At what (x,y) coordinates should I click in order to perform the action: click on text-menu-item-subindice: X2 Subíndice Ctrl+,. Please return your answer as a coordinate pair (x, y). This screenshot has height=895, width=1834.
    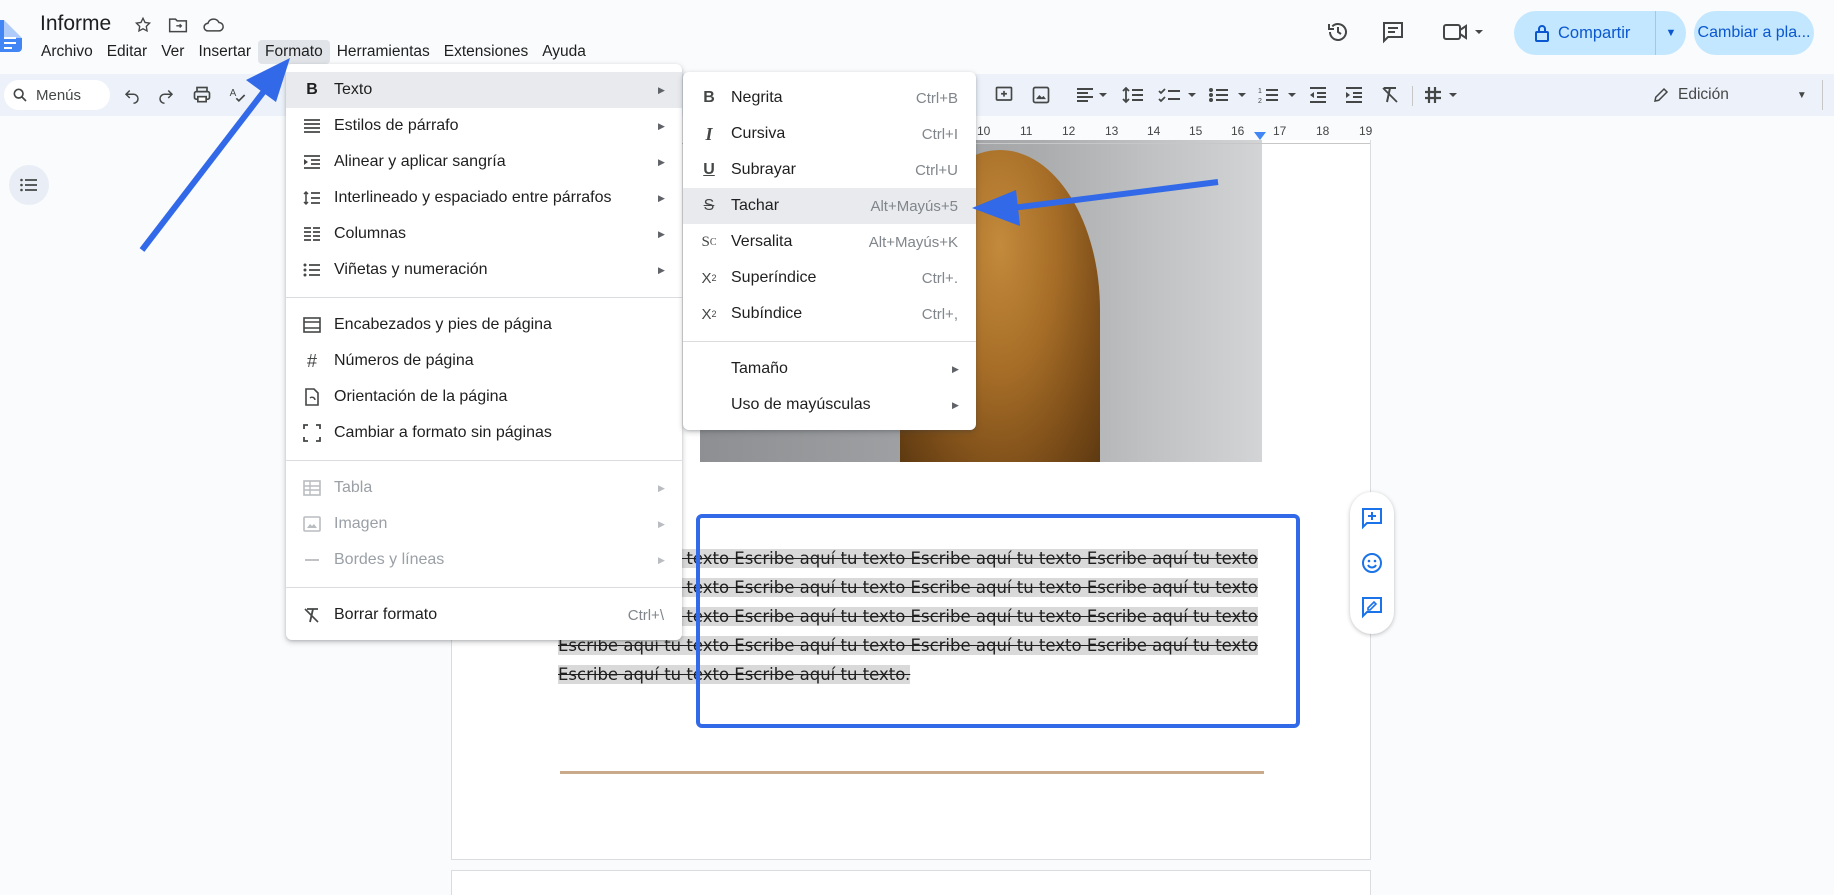
    Looking at the image, I should click on (829, 314).